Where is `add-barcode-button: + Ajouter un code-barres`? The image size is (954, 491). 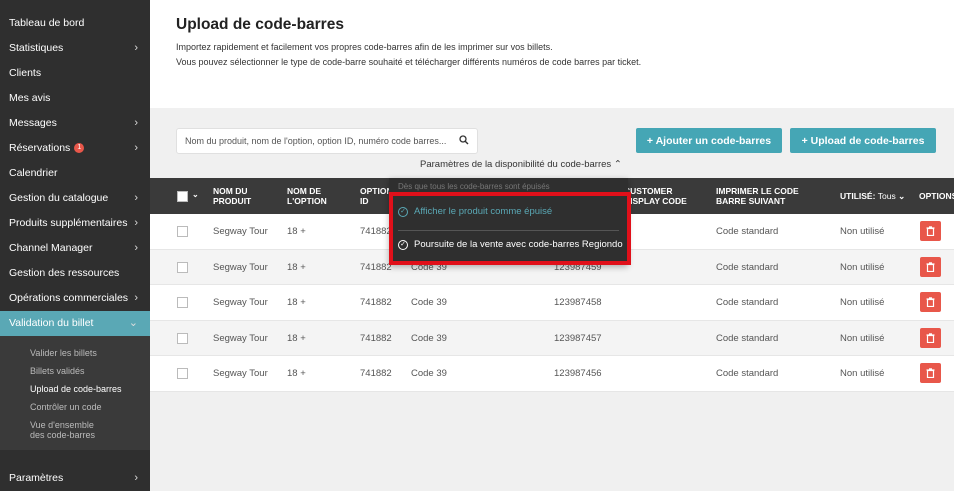 add-barcode-button: + Ajouter un code-barres is located at coordinates (709, 140).